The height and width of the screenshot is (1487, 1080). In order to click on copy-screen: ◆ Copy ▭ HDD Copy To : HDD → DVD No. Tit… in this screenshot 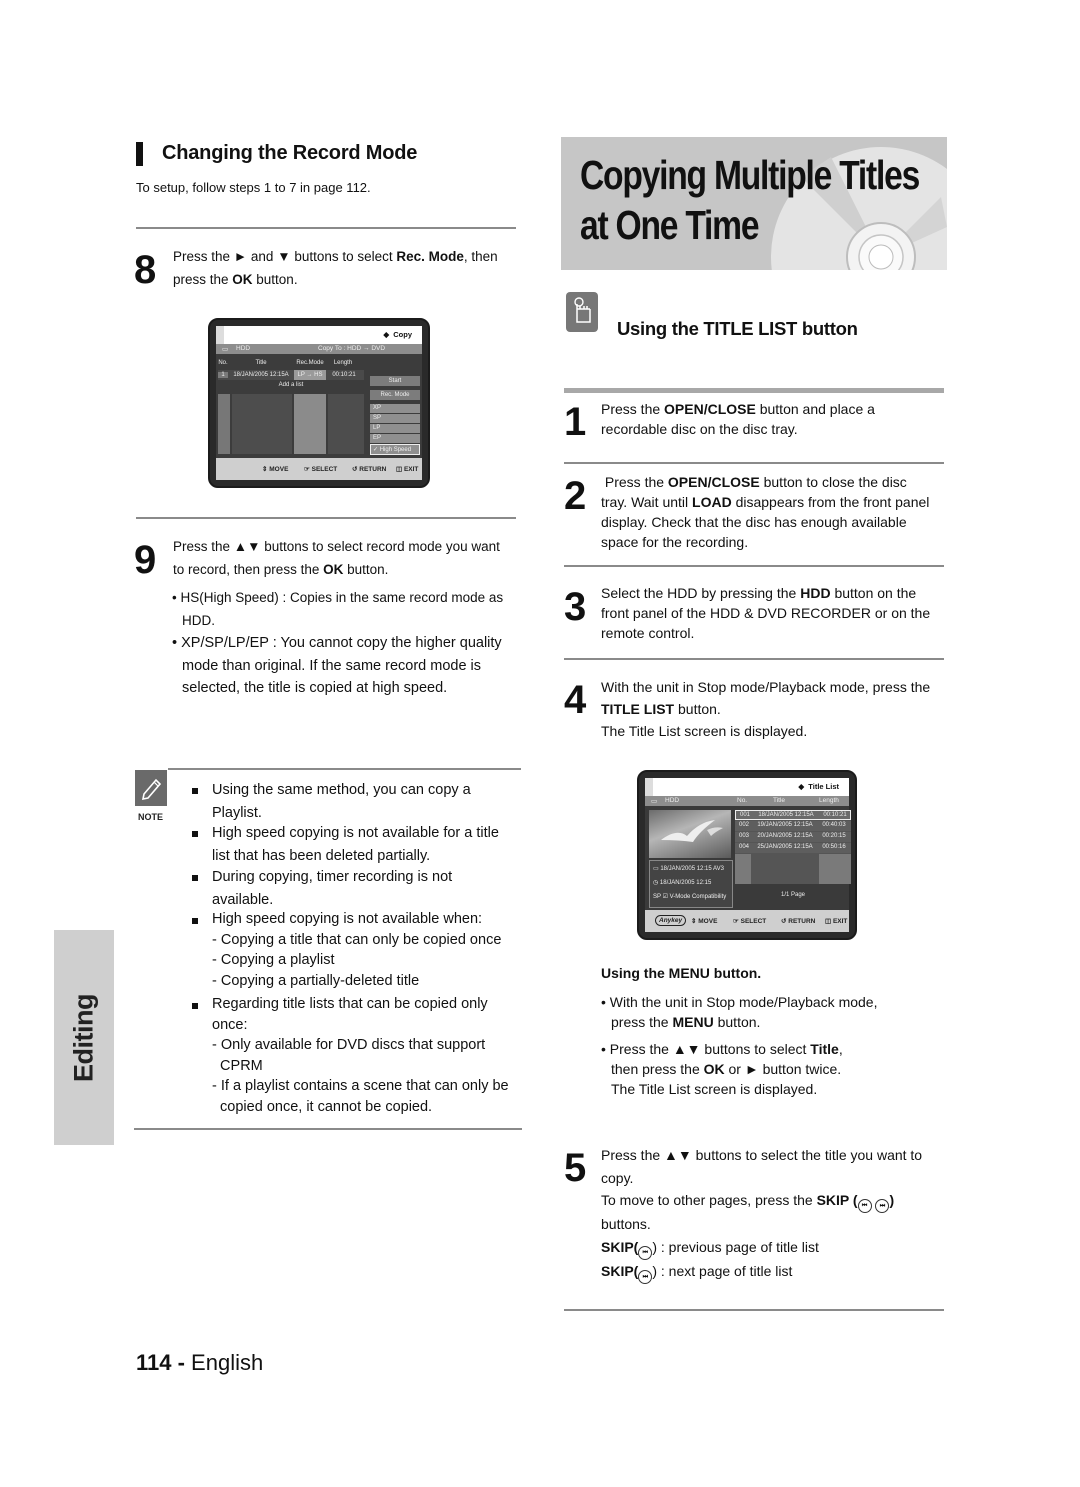, I will do `click(319, 403)`.